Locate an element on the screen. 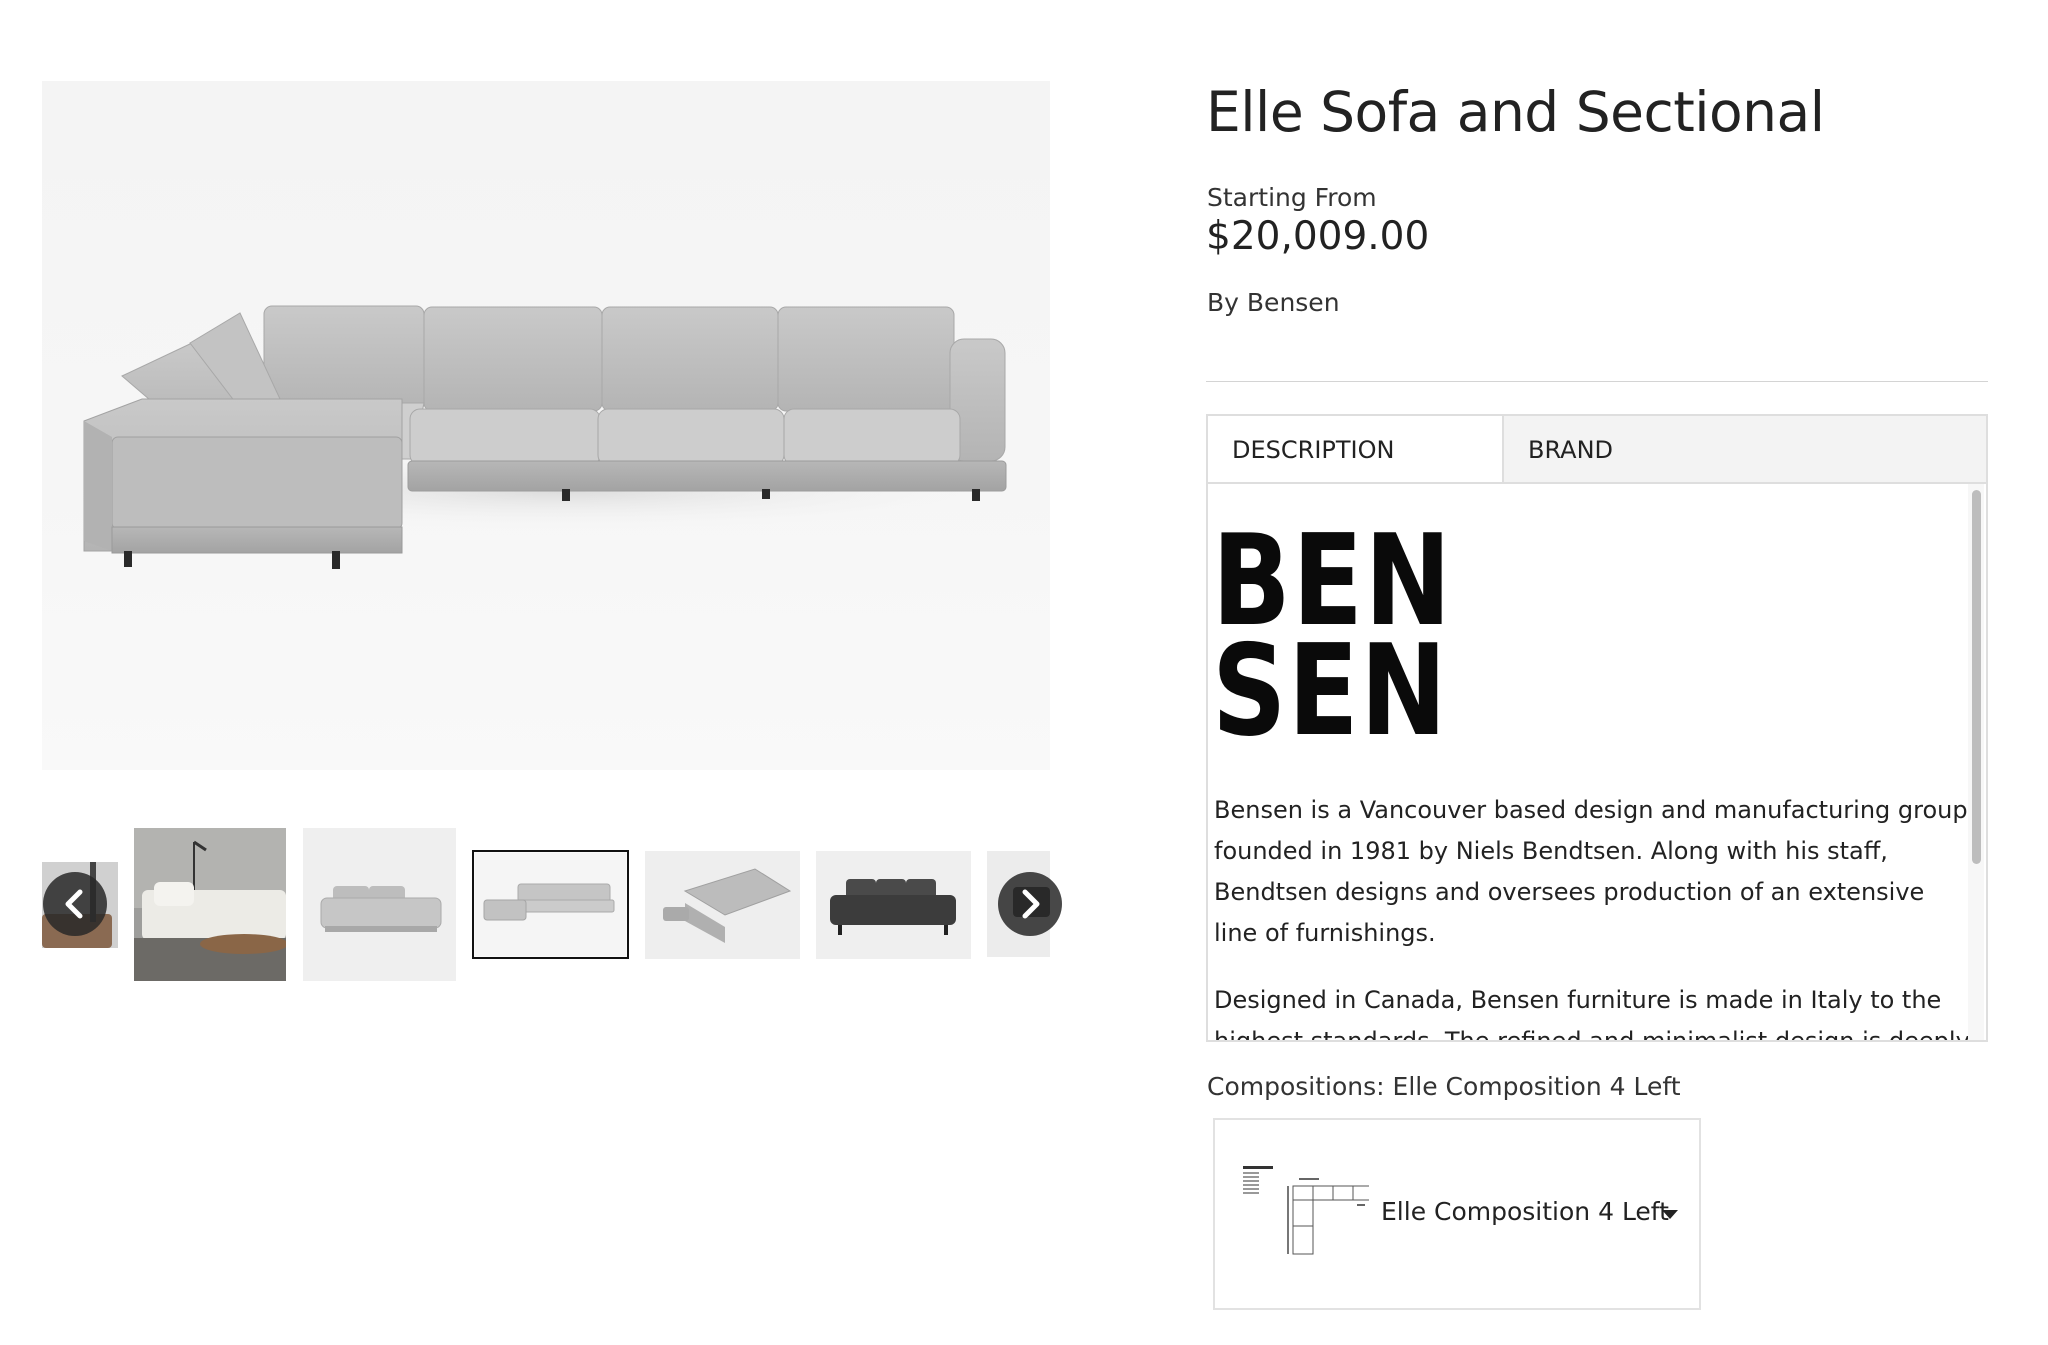 This screenshot has height=1345, width=2048. living-room-sectional-image is located at coordinates (210, 904).